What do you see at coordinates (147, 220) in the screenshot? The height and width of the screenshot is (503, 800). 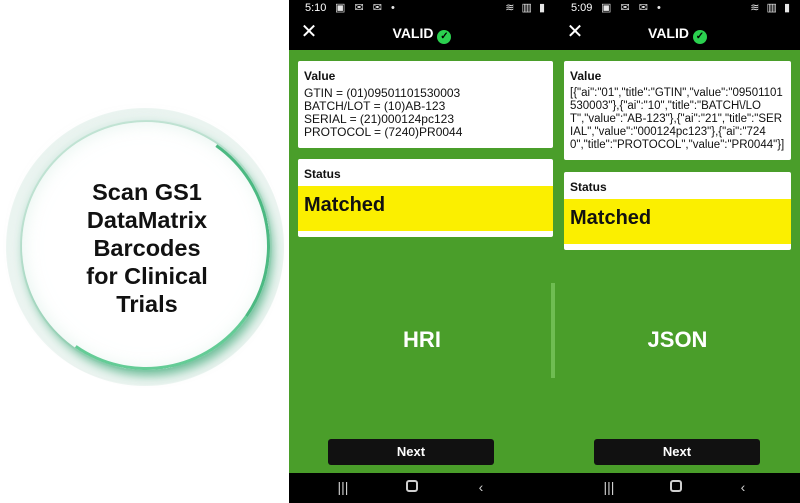 I see `promo-title-line: DataMatrix` at bounding box center [147, 220].